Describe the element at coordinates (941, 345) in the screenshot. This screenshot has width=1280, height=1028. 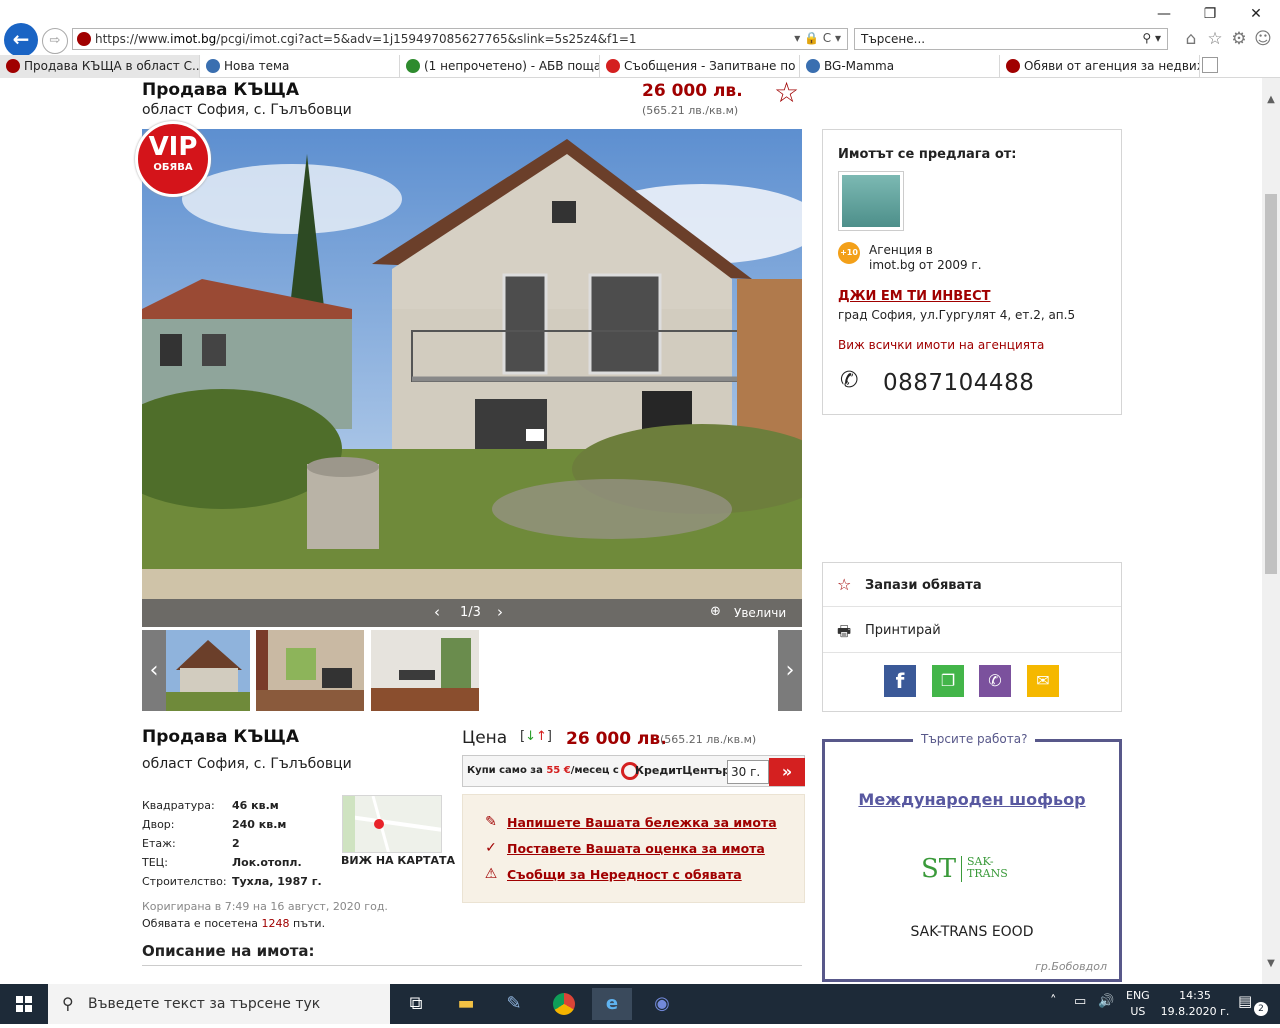
I see `all-properties-link: Виж всички имоти на агенцията` at that location.